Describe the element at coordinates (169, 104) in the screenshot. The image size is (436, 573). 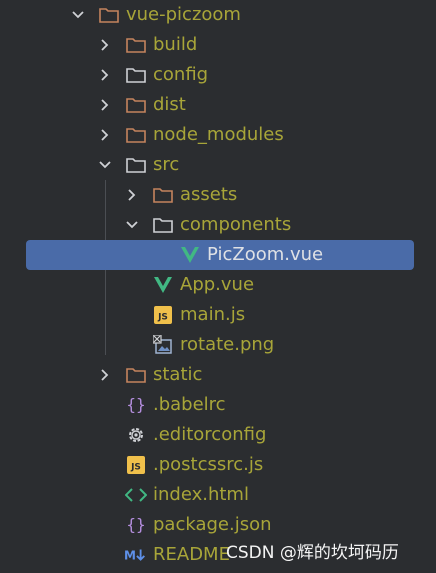
I see `tree-item-label: dist` at that location.